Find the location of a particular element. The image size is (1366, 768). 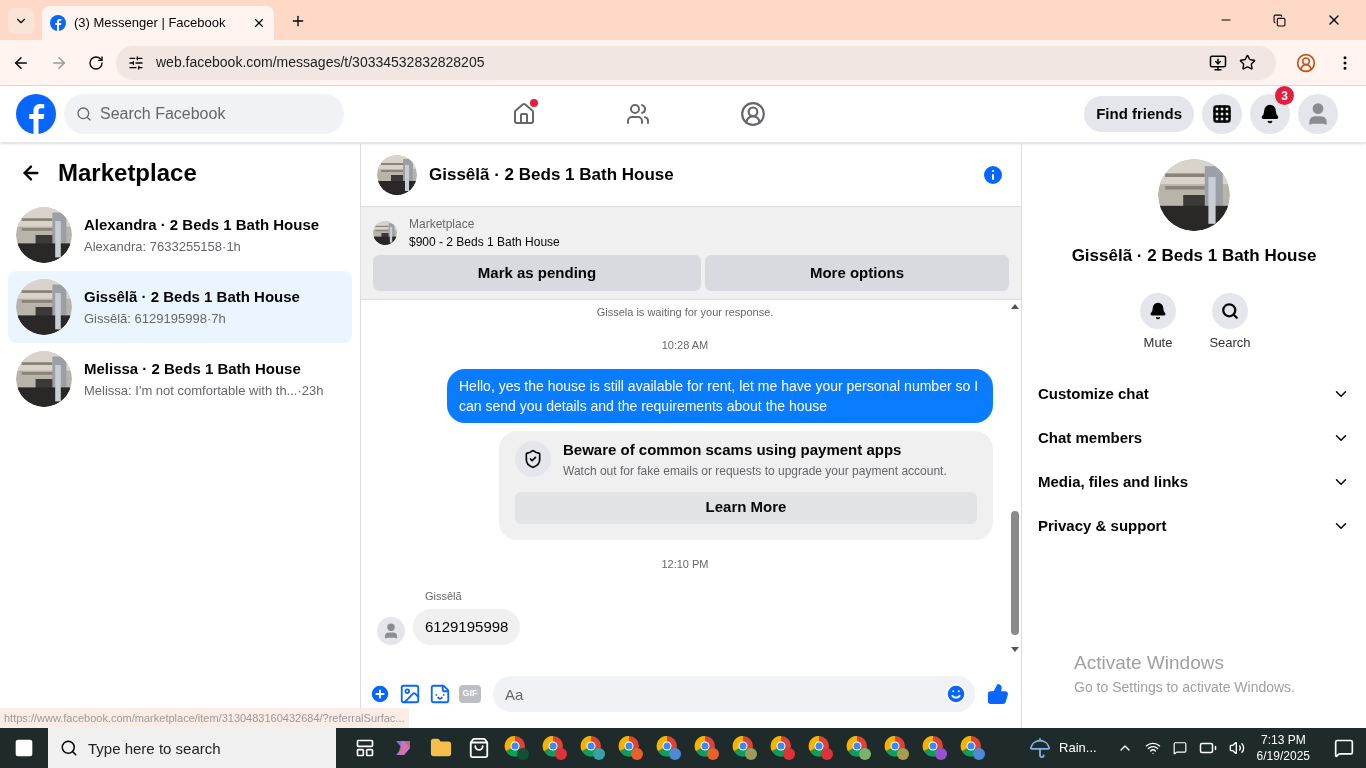

home-icon is located at coordinates (524, 114).